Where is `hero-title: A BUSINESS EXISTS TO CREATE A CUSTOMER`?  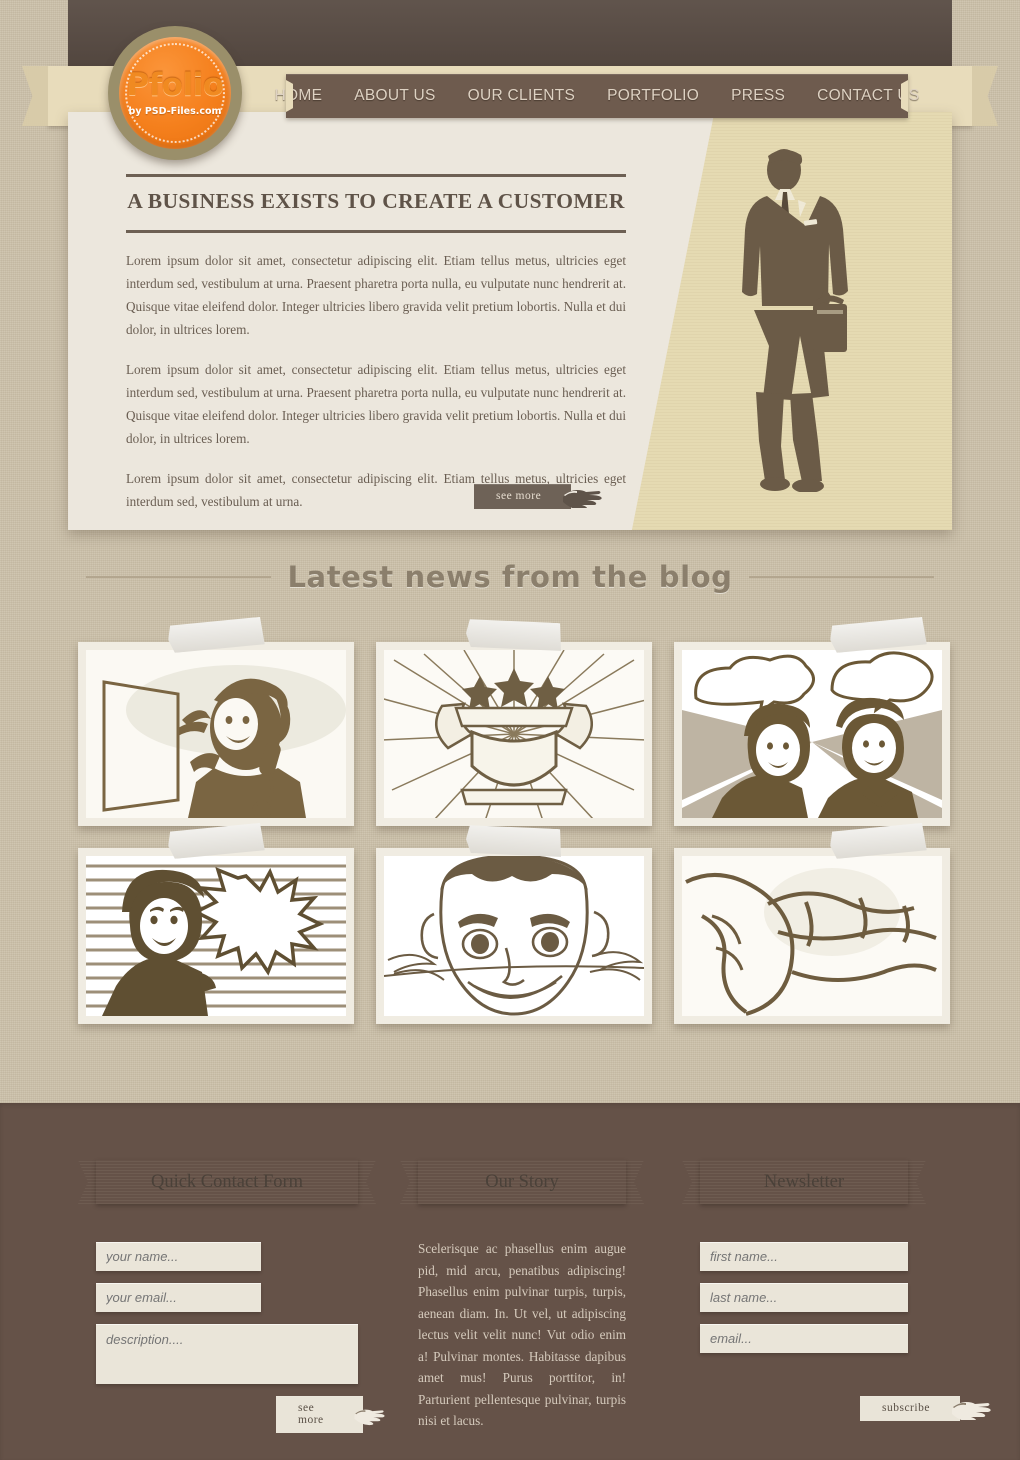 hero-title: A BUSINESS EXISTS TO CREATE A CUSTOMER is located at coordinates (376, 201).